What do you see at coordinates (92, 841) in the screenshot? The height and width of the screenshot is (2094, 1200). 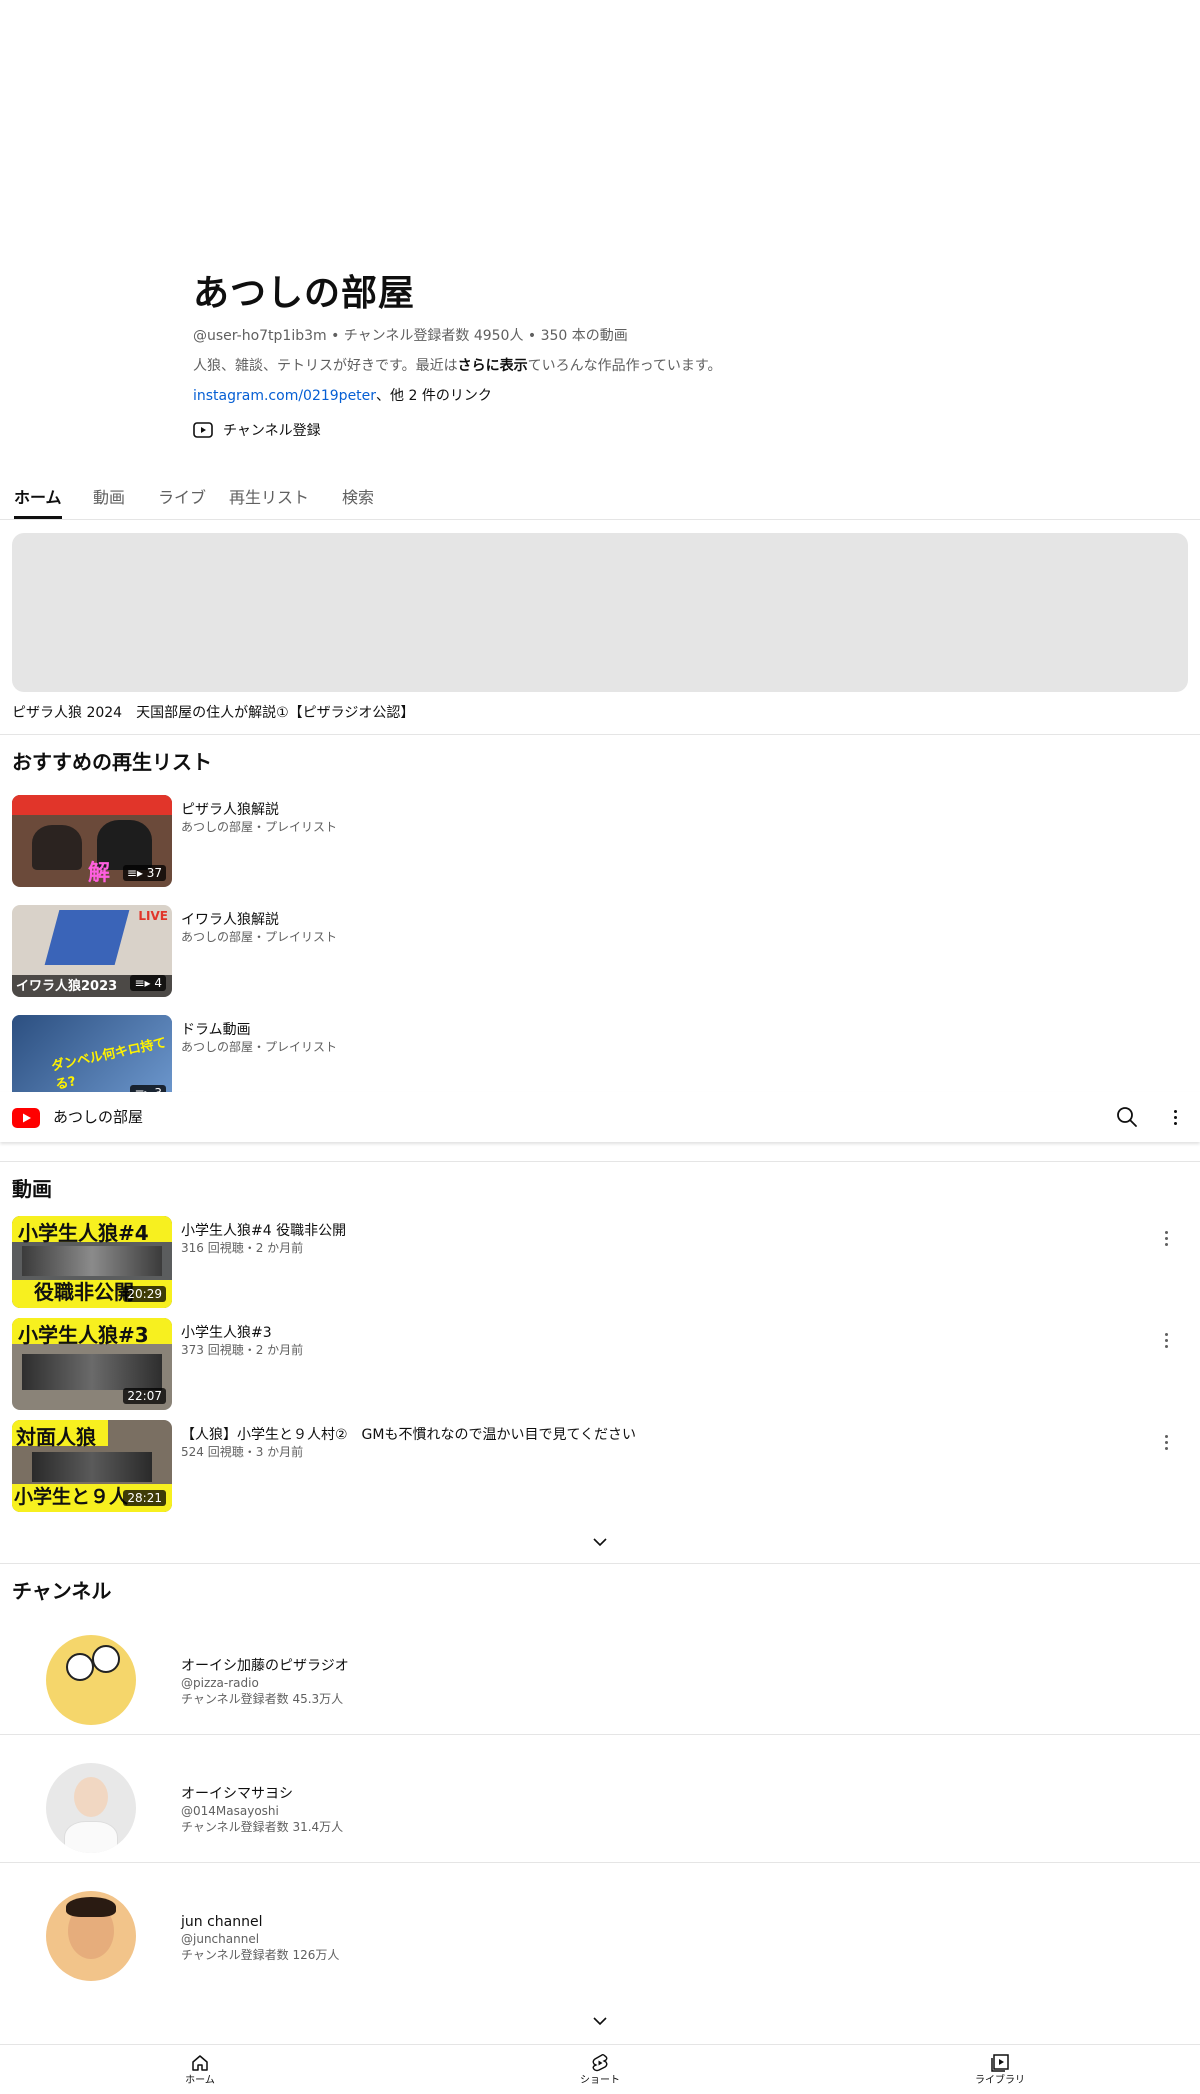 I see `playlist-thumbnail: 解 ≡▸ 37` at bounding box center [92, 841].